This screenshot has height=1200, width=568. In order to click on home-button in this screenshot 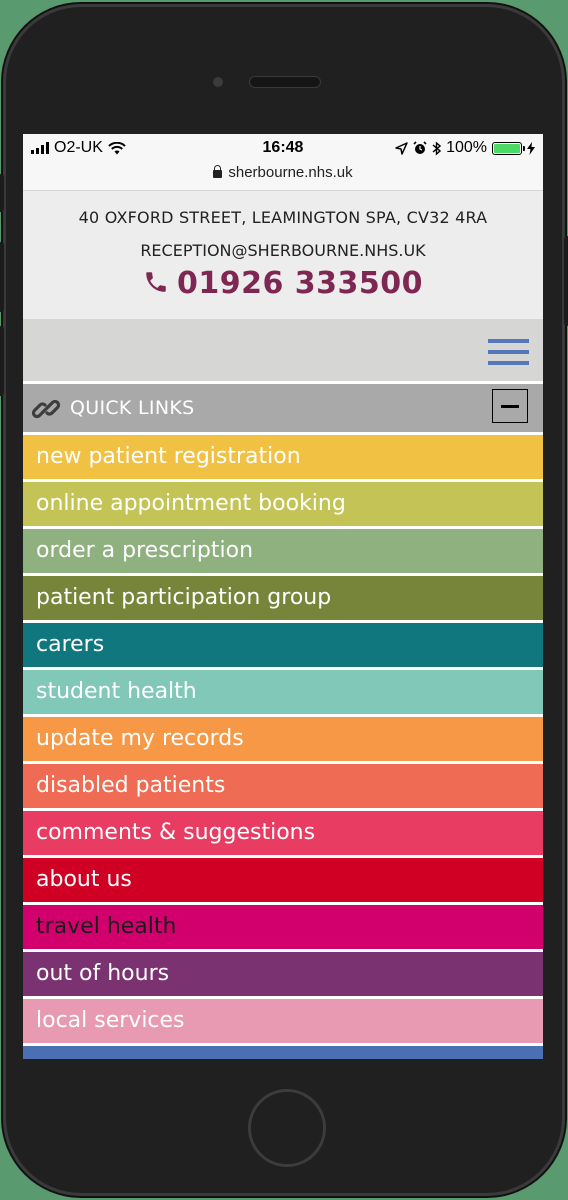, I will do `click(287, 1128)`.